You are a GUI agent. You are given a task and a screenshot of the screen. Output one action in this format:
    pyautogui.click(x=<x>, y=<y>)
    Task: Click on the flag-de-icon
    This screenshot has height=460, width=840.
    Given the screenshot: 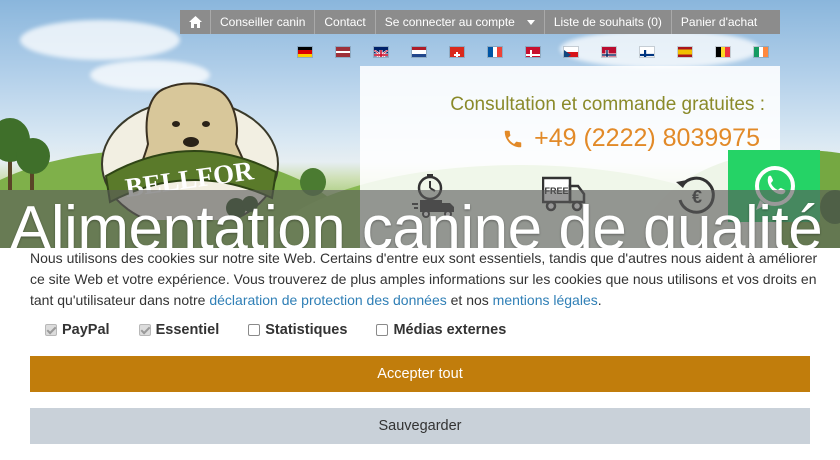 What is the action you would take?
    pyautogui.click(x=305, y=52)
    